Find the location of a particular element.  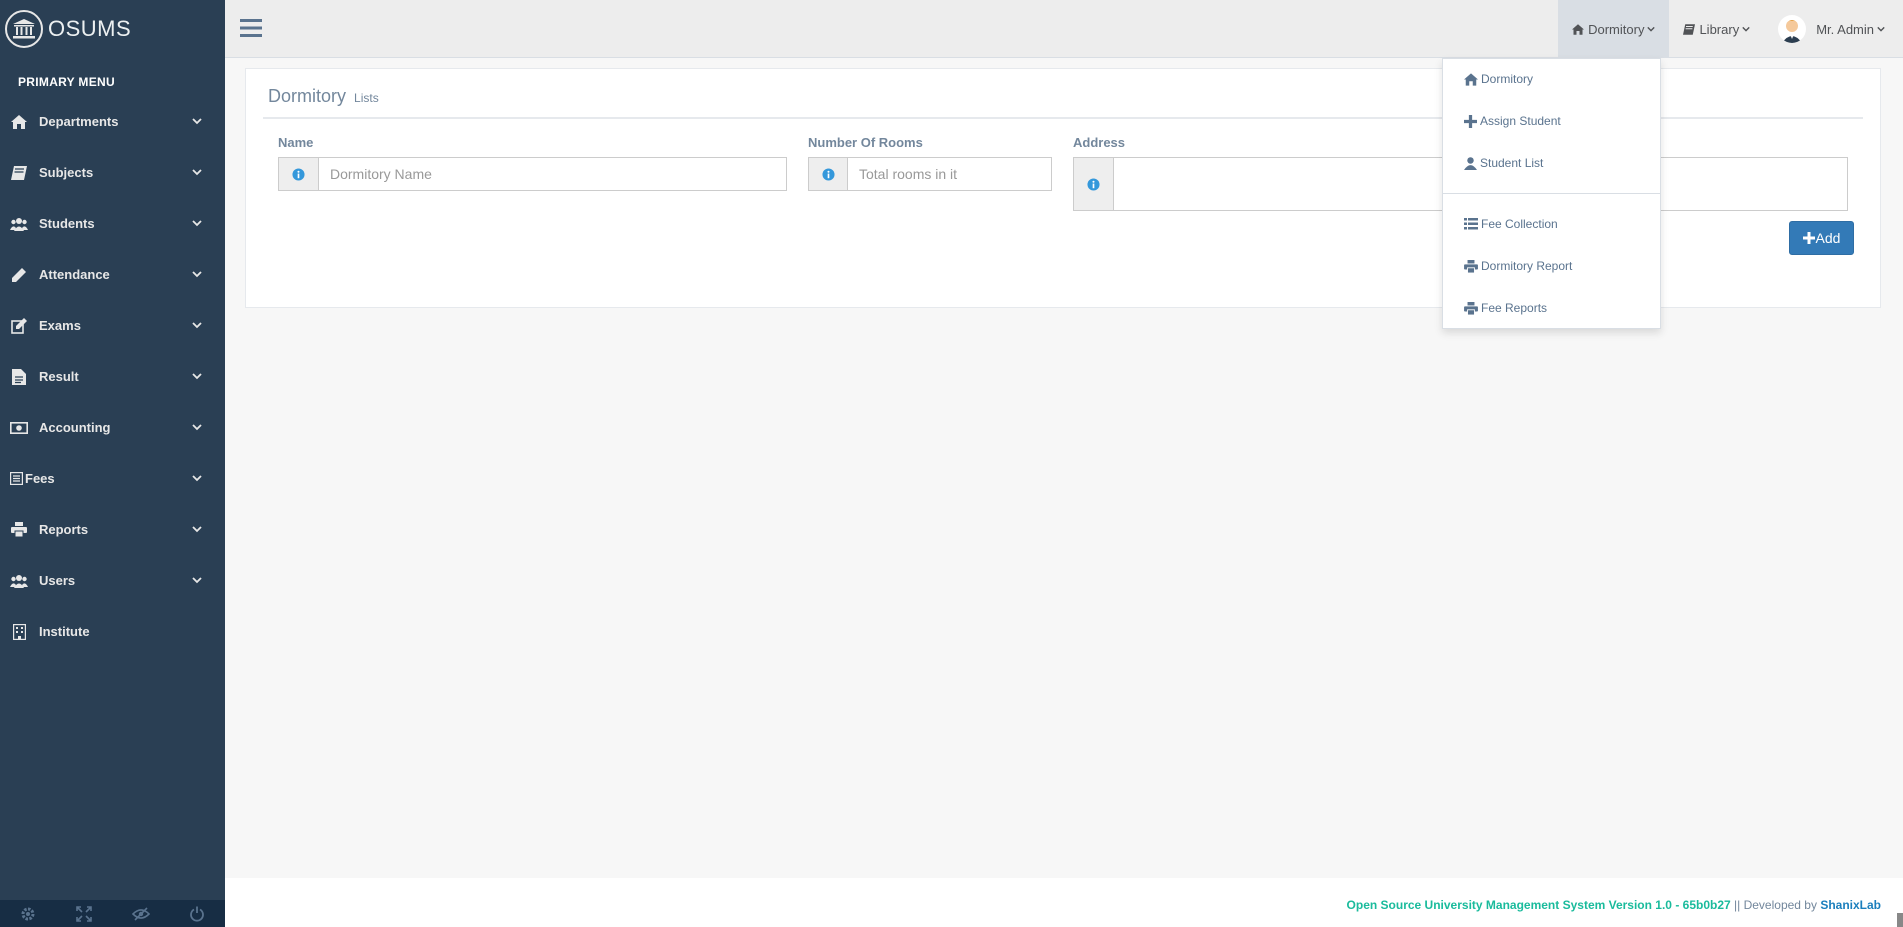

sidebar-item-label: Students is located at coordinates (67, 223).